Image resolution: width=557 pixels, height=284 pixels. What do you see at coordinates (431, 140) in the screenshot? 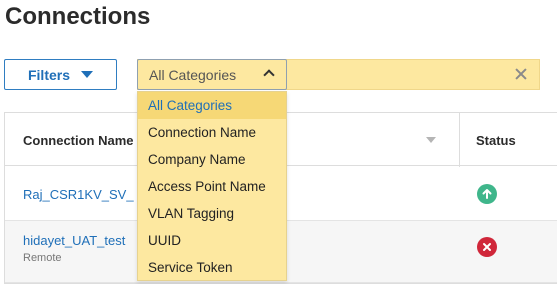
I see `sort-caret-icon` at bounding box center [431, 140].